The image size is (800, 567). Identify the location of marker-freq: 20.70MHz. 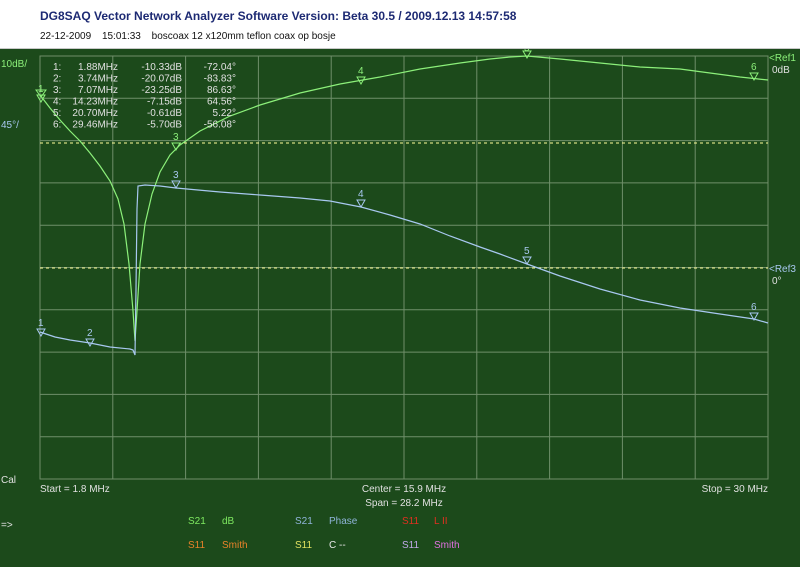
(95, 113).